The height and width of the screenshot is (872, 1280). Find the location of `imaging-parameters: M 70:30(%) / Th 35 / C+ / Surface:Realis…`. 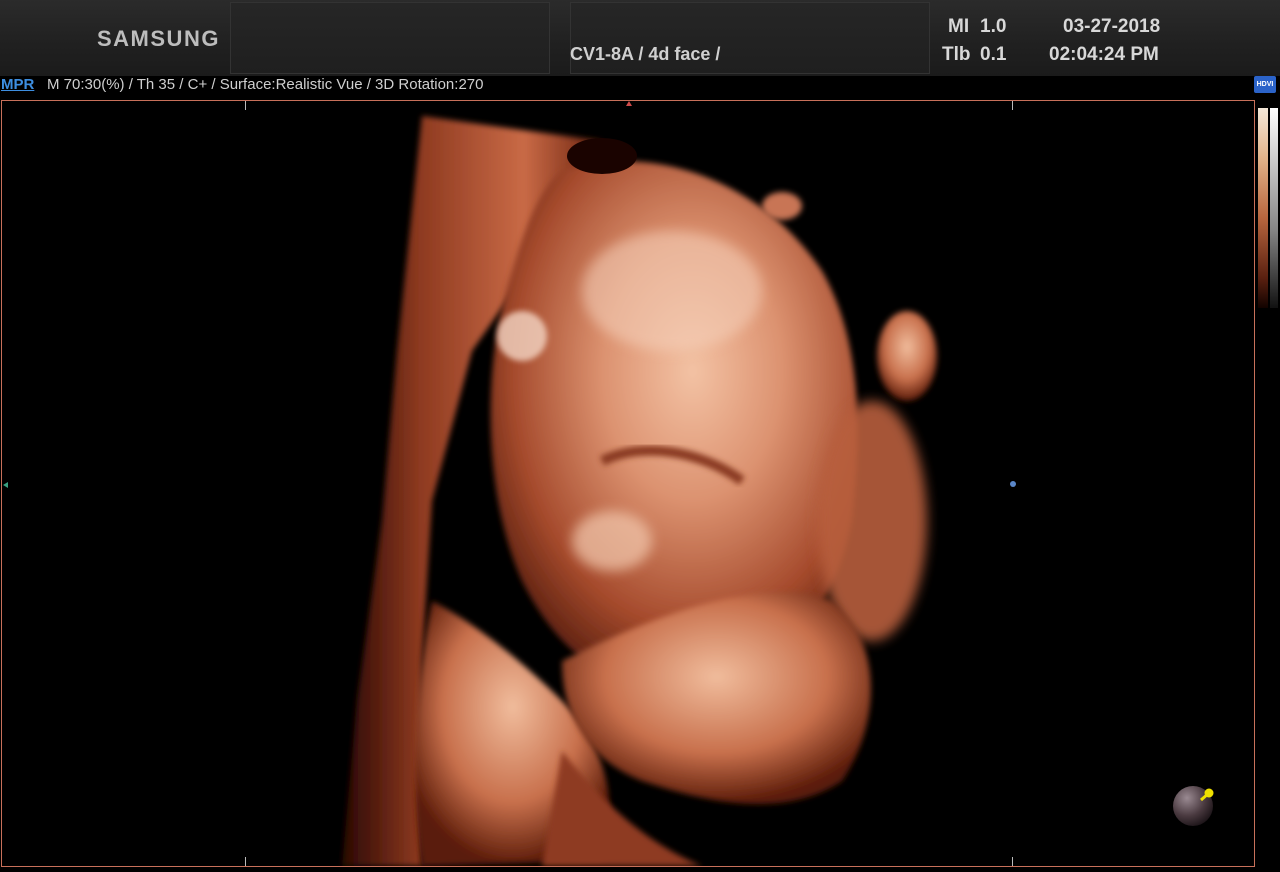

imaging-parameters: M 70:30(%) / Th 35 / C+ / Surface:Realis… is located at coordinates (265, 84).